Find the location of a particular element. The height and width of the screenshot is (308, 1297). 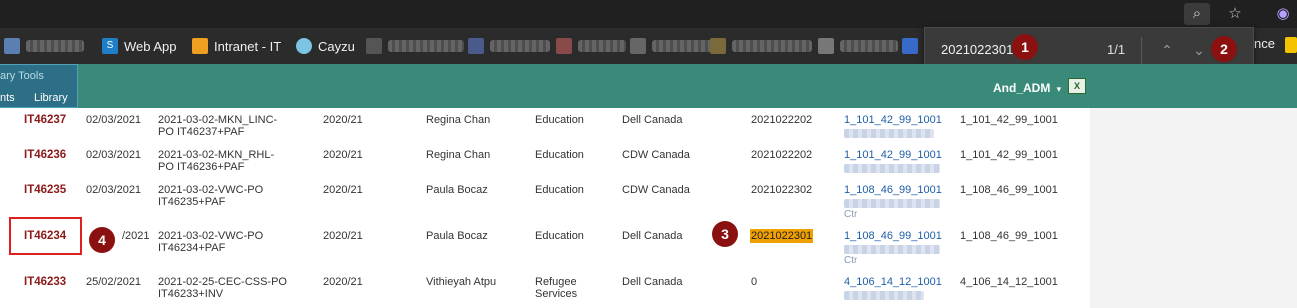

chevron-down-icon: ⌄ is located at coordinates (1199, 50).